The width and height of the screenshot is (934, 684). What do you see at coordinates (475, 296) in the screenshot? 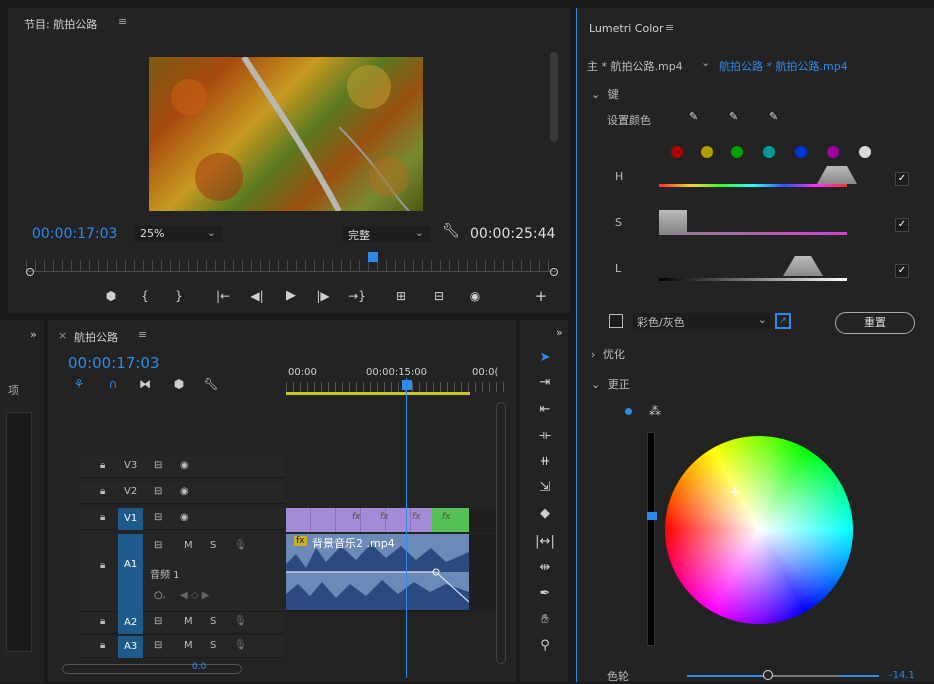
I see `camera-icon: ◉` at bounding box center [475, 296].